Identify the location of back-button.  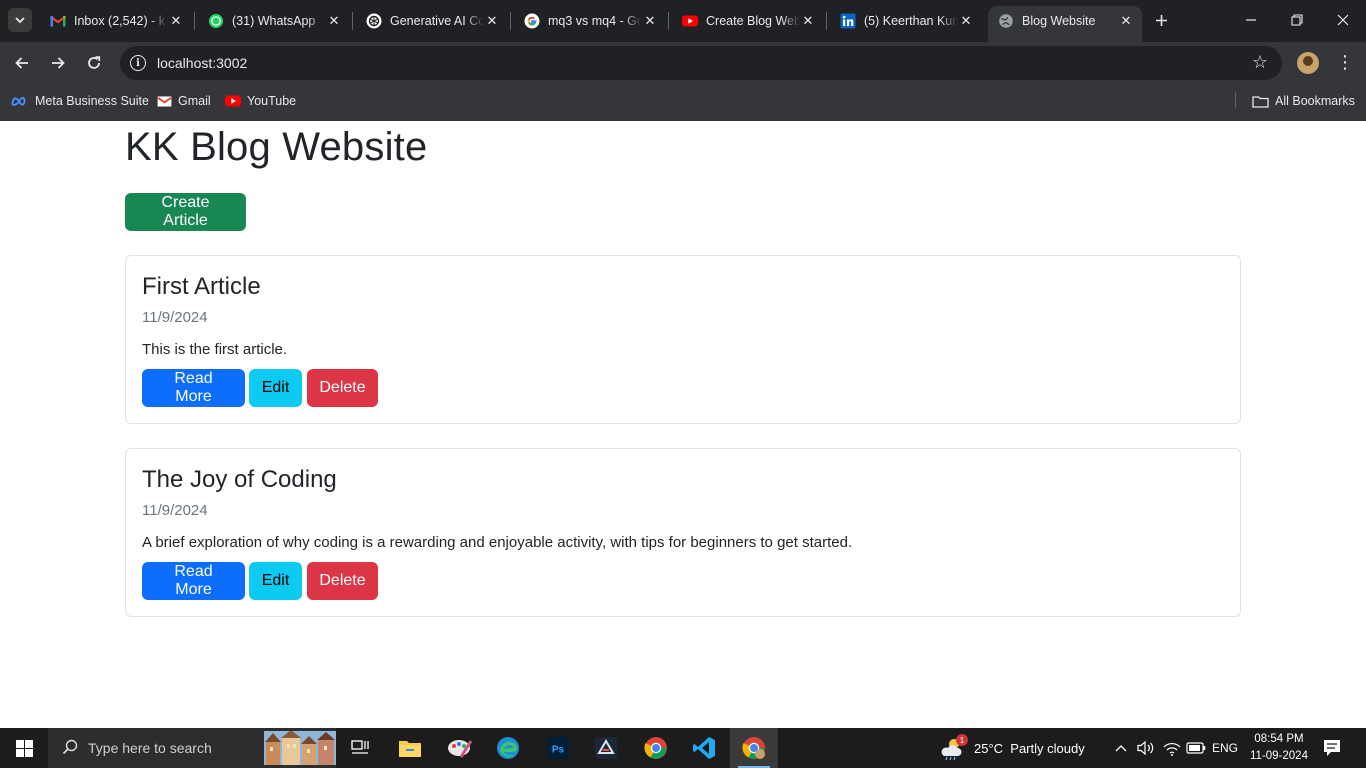
(22, 63).